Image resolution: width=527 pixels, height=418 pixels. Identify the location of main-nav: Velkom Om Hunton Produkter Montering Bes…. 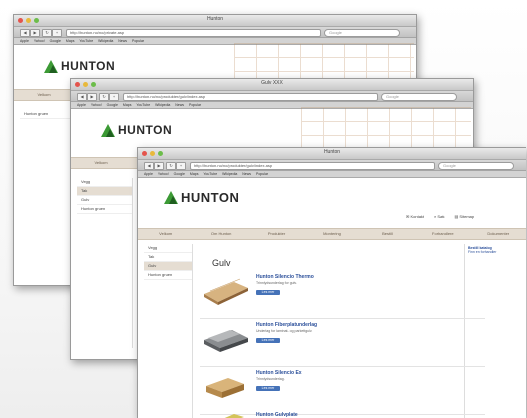
(332, 234).